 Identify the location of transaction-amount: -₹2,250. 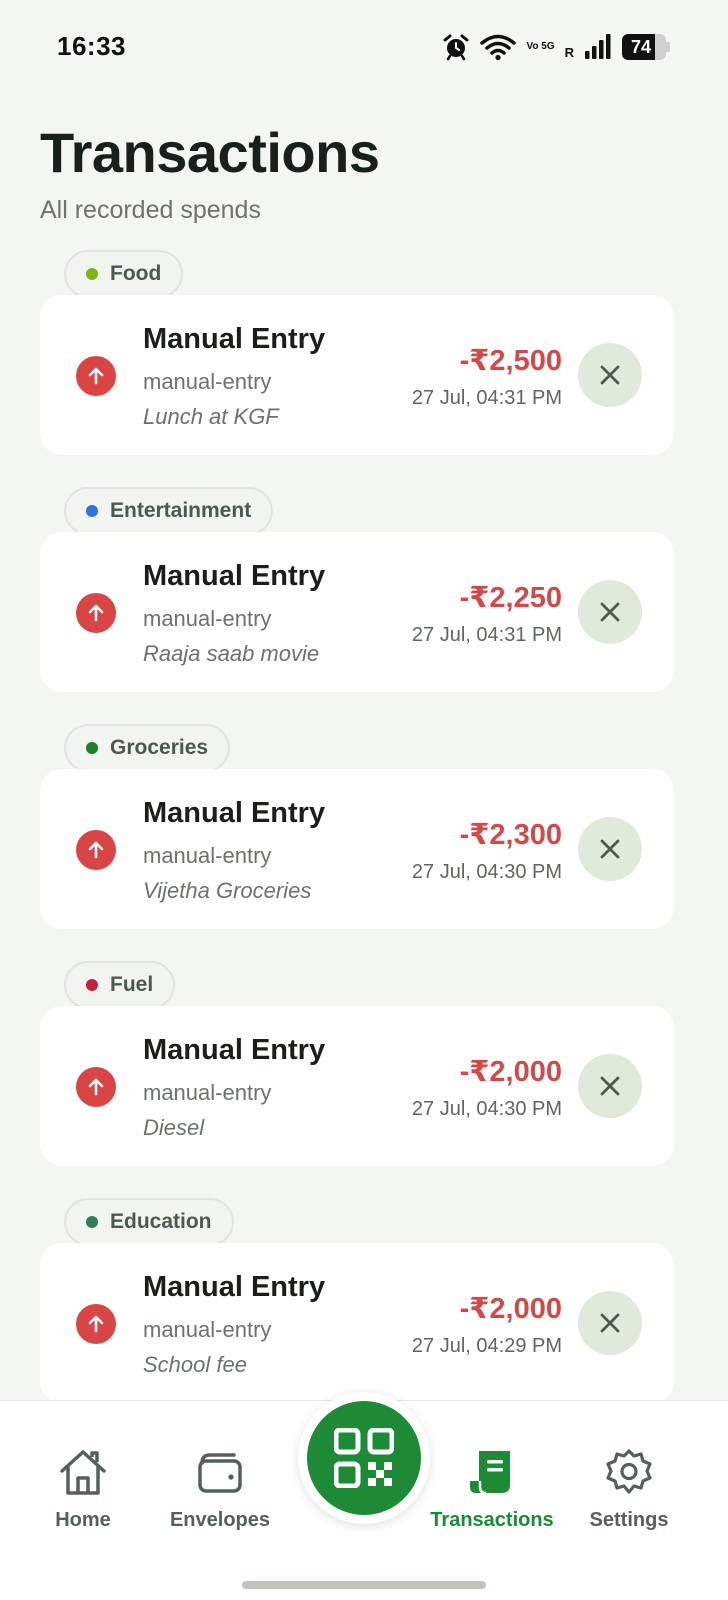
(510, 598).